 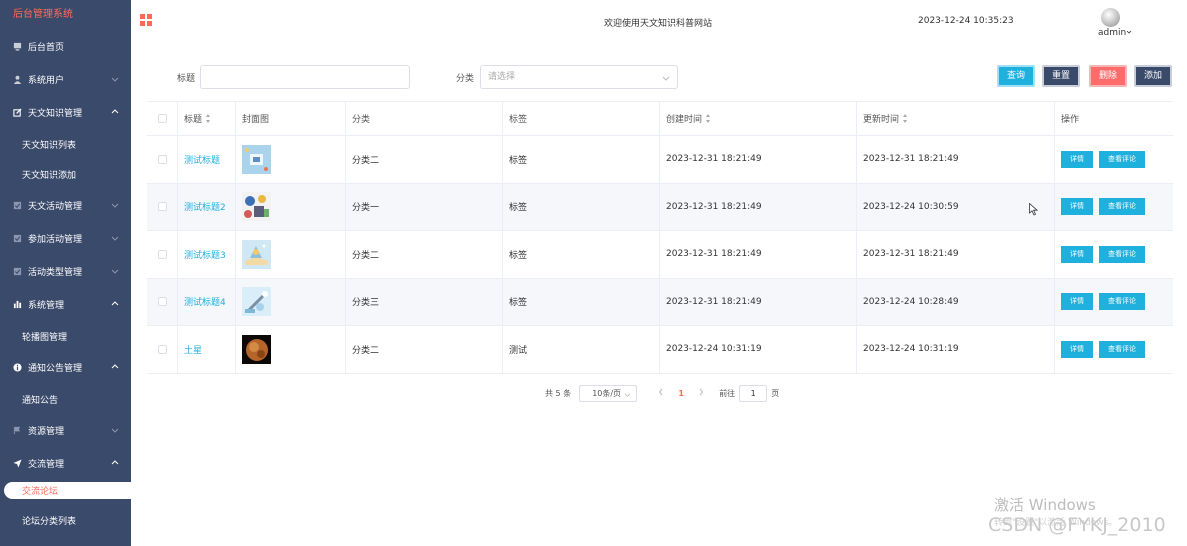 I want to click on sidebar-item-home: 后台首页, so click(x=65, y=46).